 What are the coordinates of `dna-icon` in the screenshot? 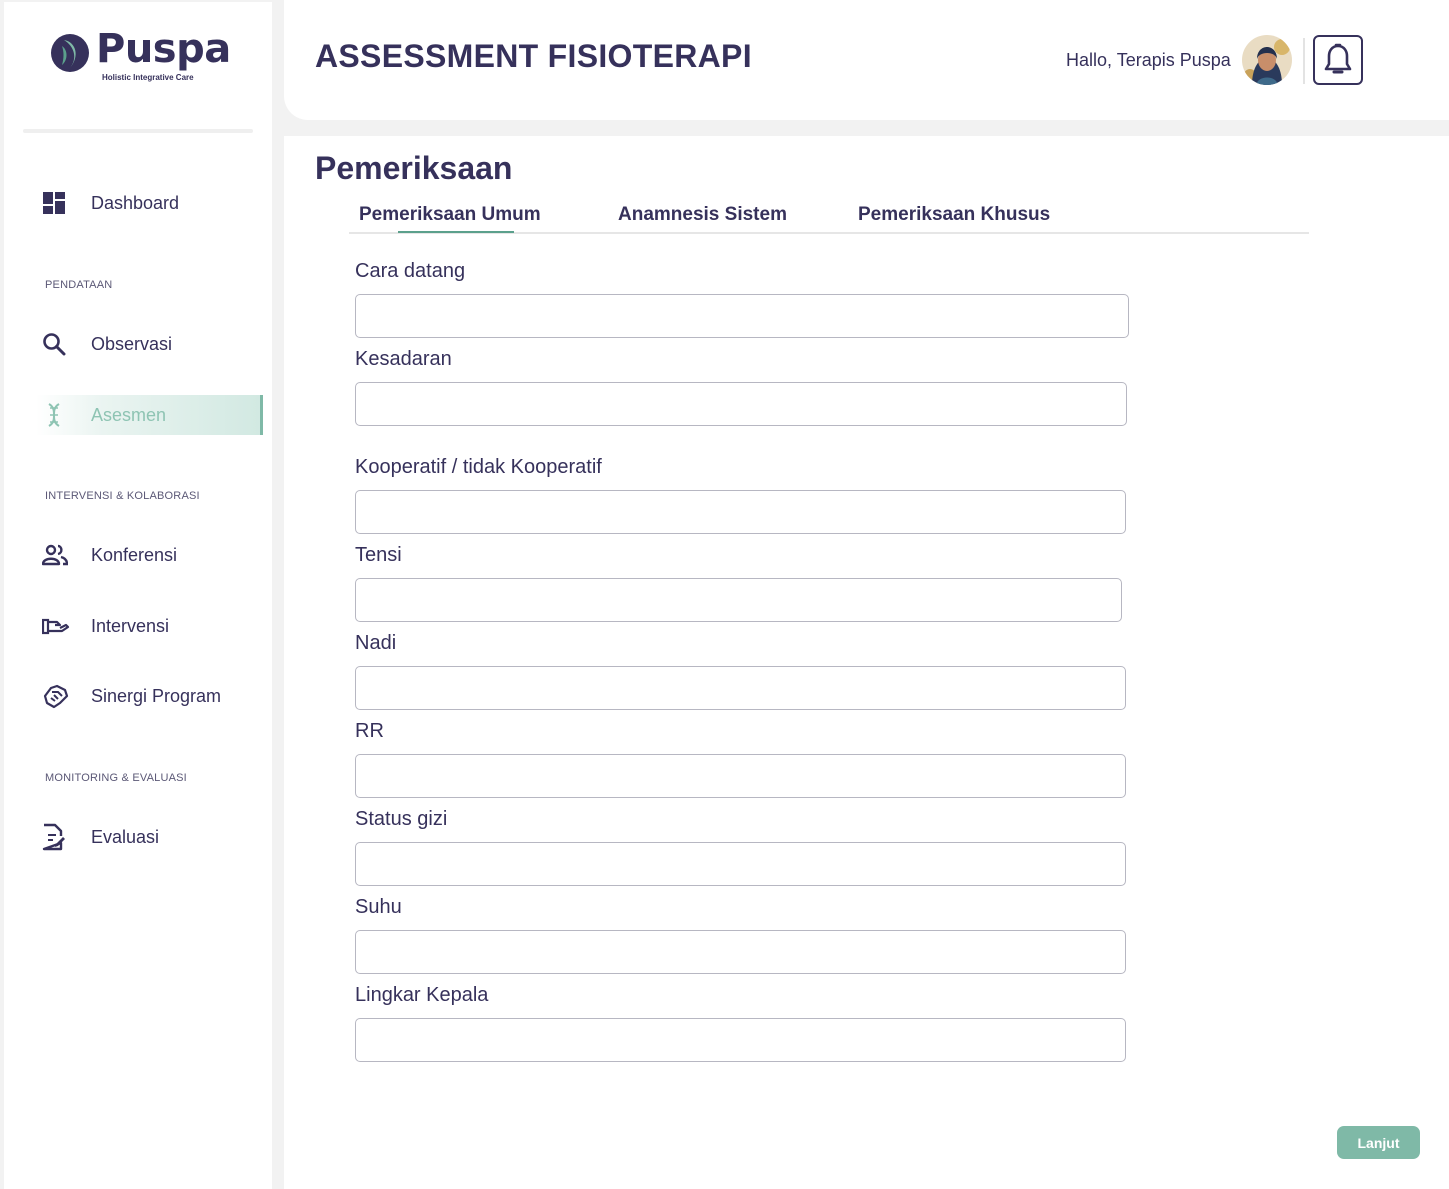 It's located at (57, 415).